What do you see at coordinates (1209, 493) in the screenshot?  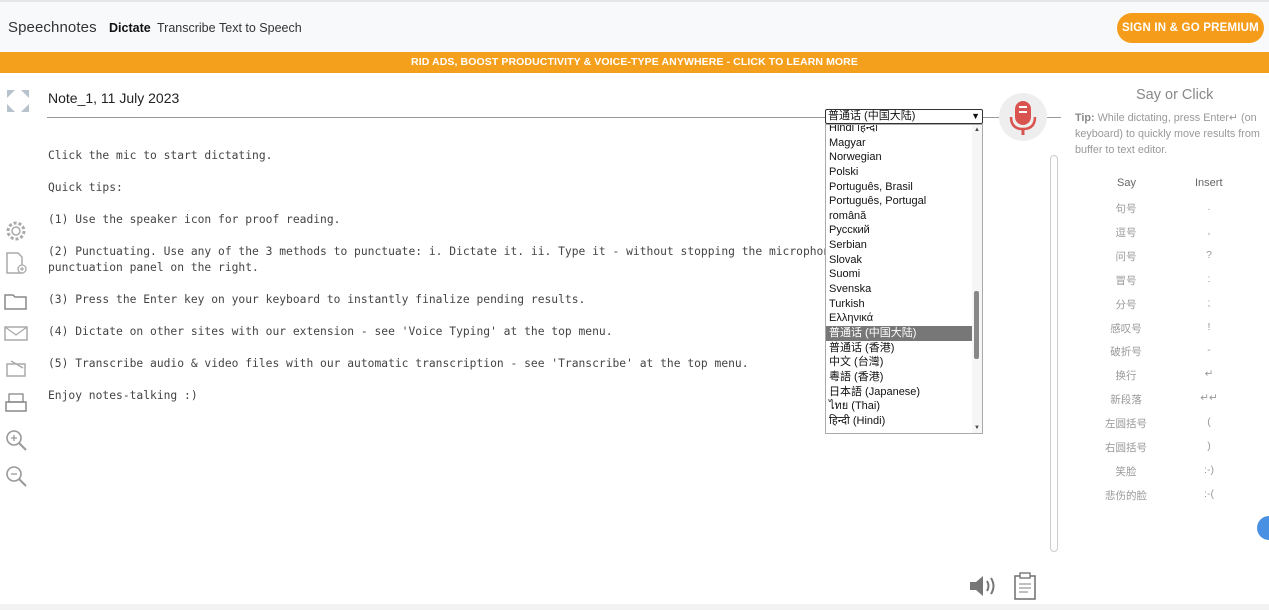 I see `punctuation-insert: :-(` at bounding box center [1209, 493].